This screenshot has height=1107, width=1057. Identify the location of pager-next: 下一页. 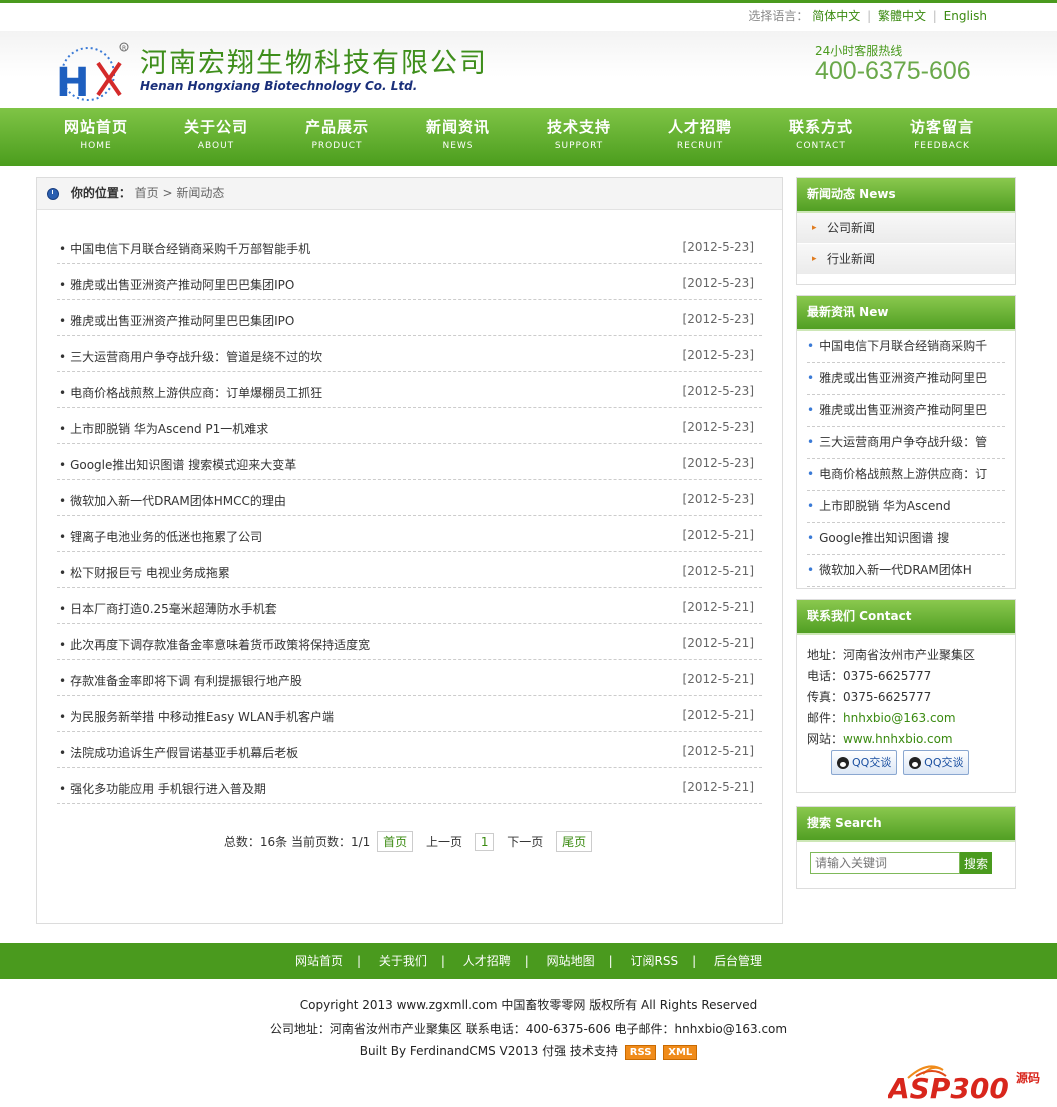
(525, 842).